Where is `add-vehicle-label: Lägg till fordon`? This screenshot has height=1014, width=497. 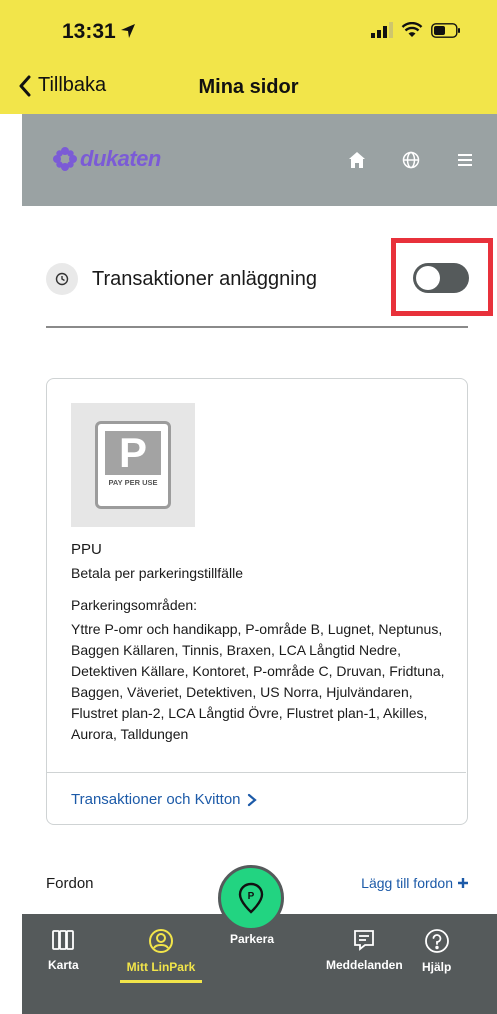 add-vehicle-label: Lägg till fordon is located at coordinates (407, 883).